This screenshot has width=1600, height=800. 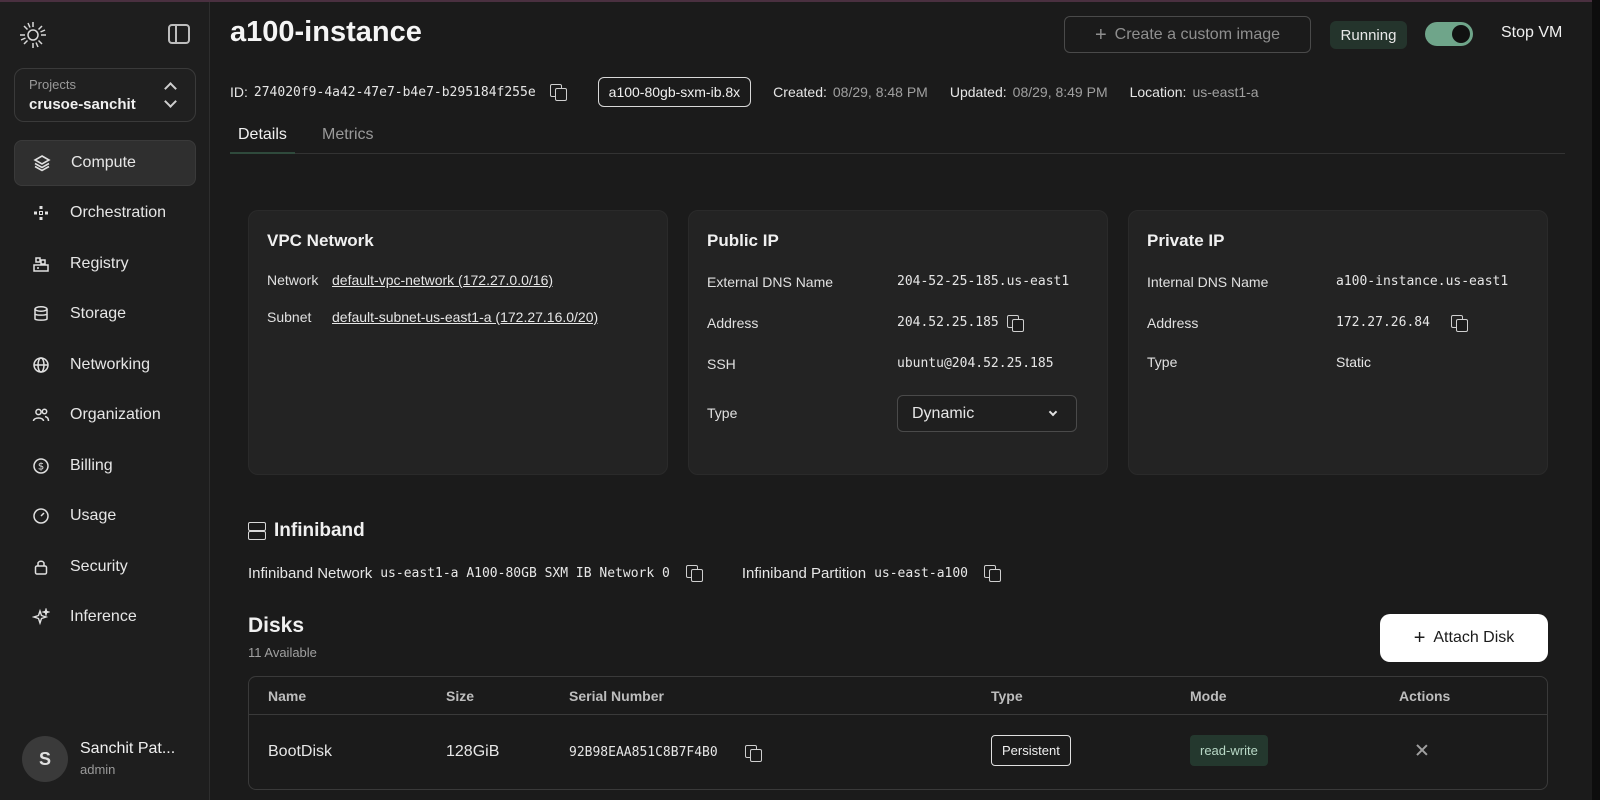 What do you see at coordinates (975, 363) in the screenshot?
I see `ssh-value: ubuntu@204.52.25.185` at bounding box center [975, 363].